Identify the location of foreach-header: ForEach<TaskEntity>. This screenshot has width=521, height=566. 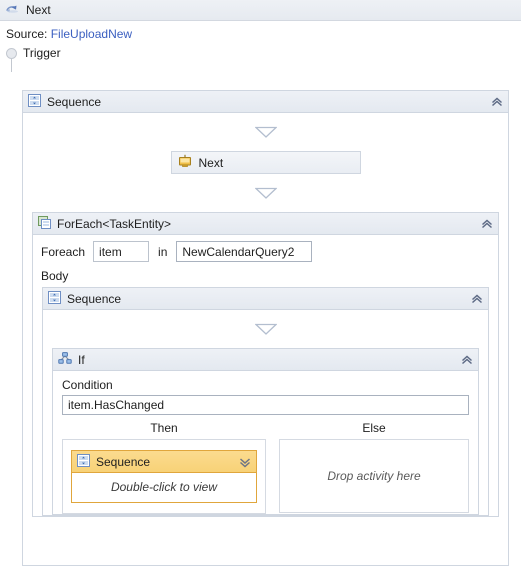
(265, 224).